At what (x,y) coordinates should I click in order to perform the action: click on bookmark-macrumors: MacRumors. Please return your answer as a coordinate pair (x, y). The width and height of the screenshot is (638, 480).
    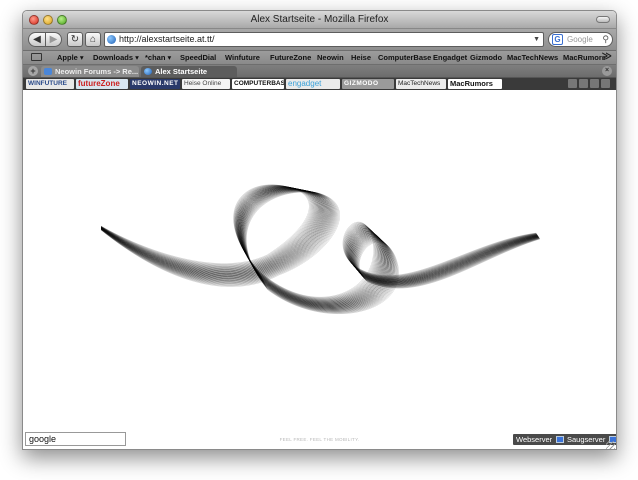
    Looking at the image, I should click on (584, 57).